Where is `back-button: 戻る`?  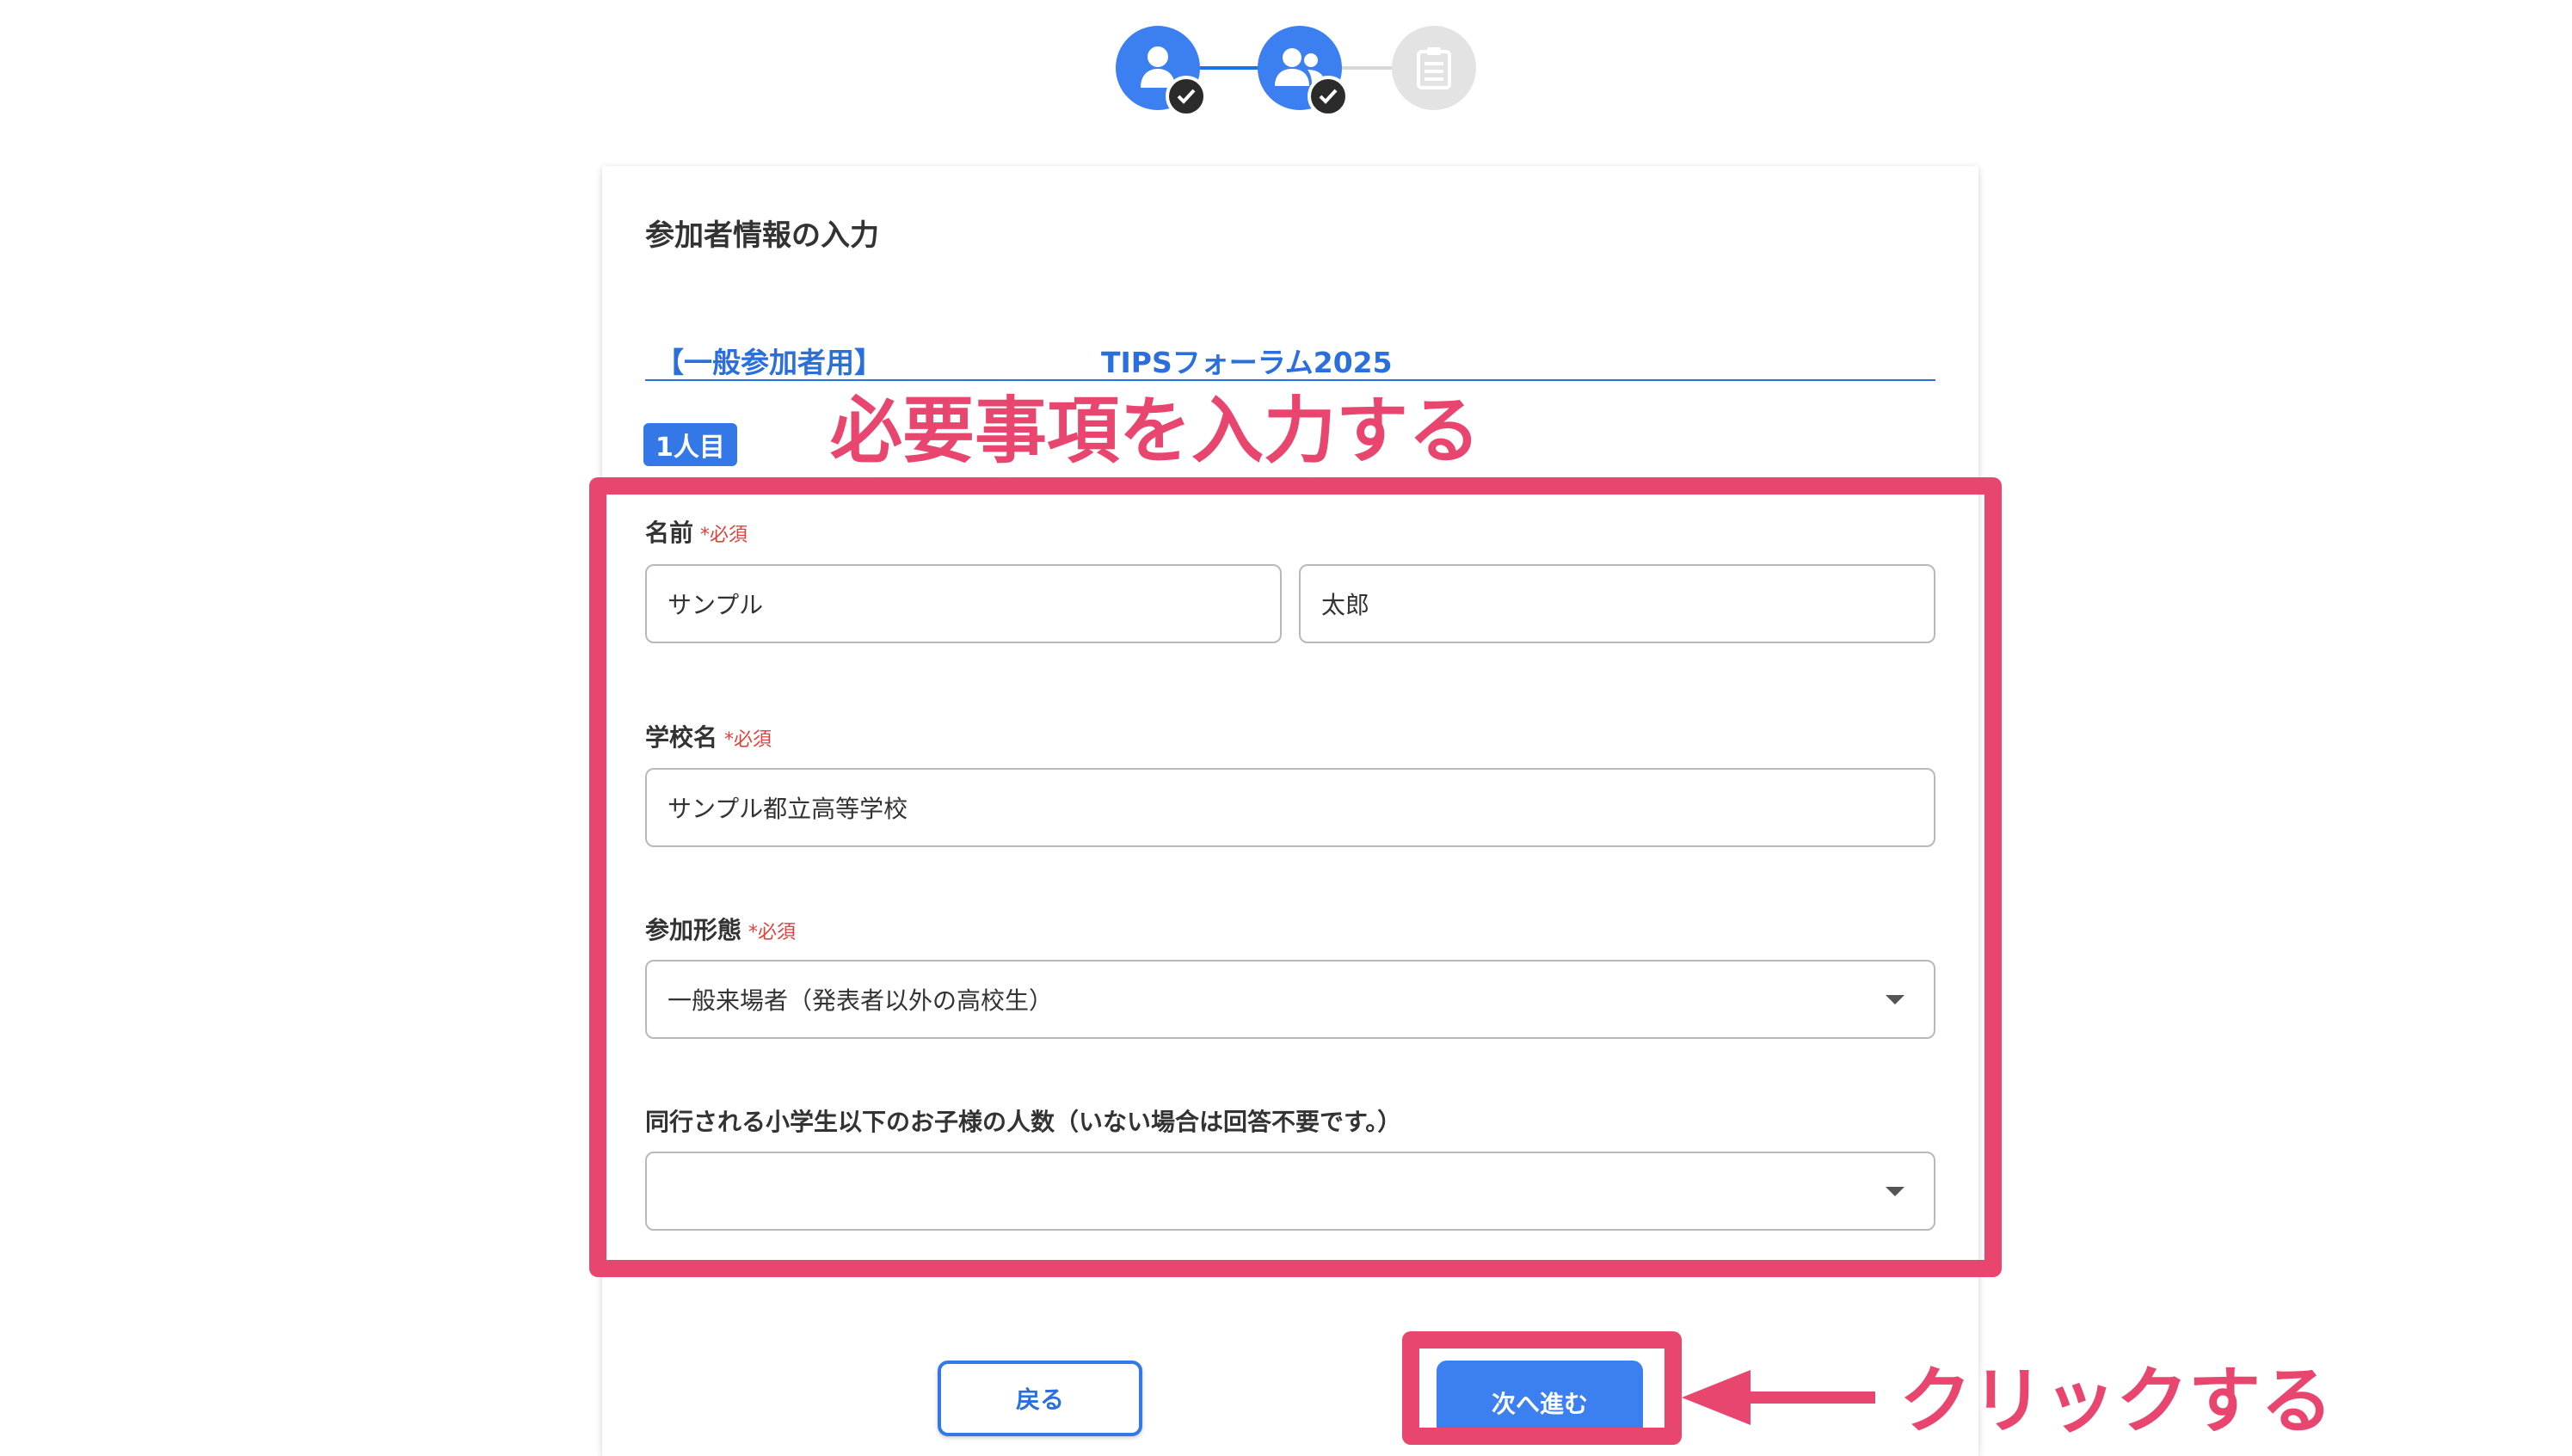 back-button: 戻る is located at coordinates (1040, 1399).